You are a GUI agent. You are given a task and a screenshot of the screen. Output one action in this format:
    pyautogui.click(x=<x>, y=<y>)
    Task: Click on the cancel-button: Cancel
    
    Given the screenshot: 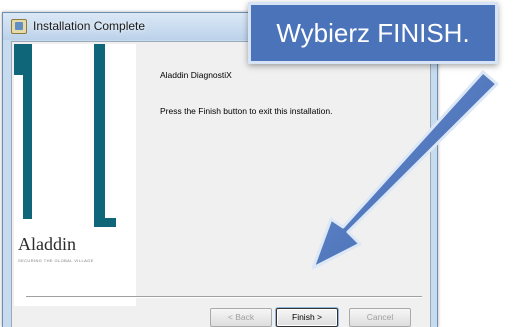 What is the action you would take?
    pyautogui.click(x=380, y=317)
    